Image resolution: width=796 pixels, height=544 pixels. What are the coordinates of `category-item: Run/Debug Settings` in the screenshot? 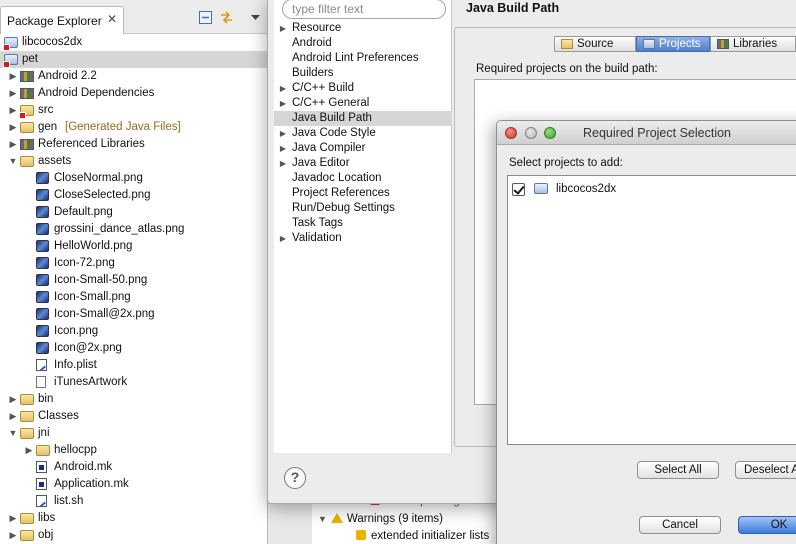 It's located at (363, 208).